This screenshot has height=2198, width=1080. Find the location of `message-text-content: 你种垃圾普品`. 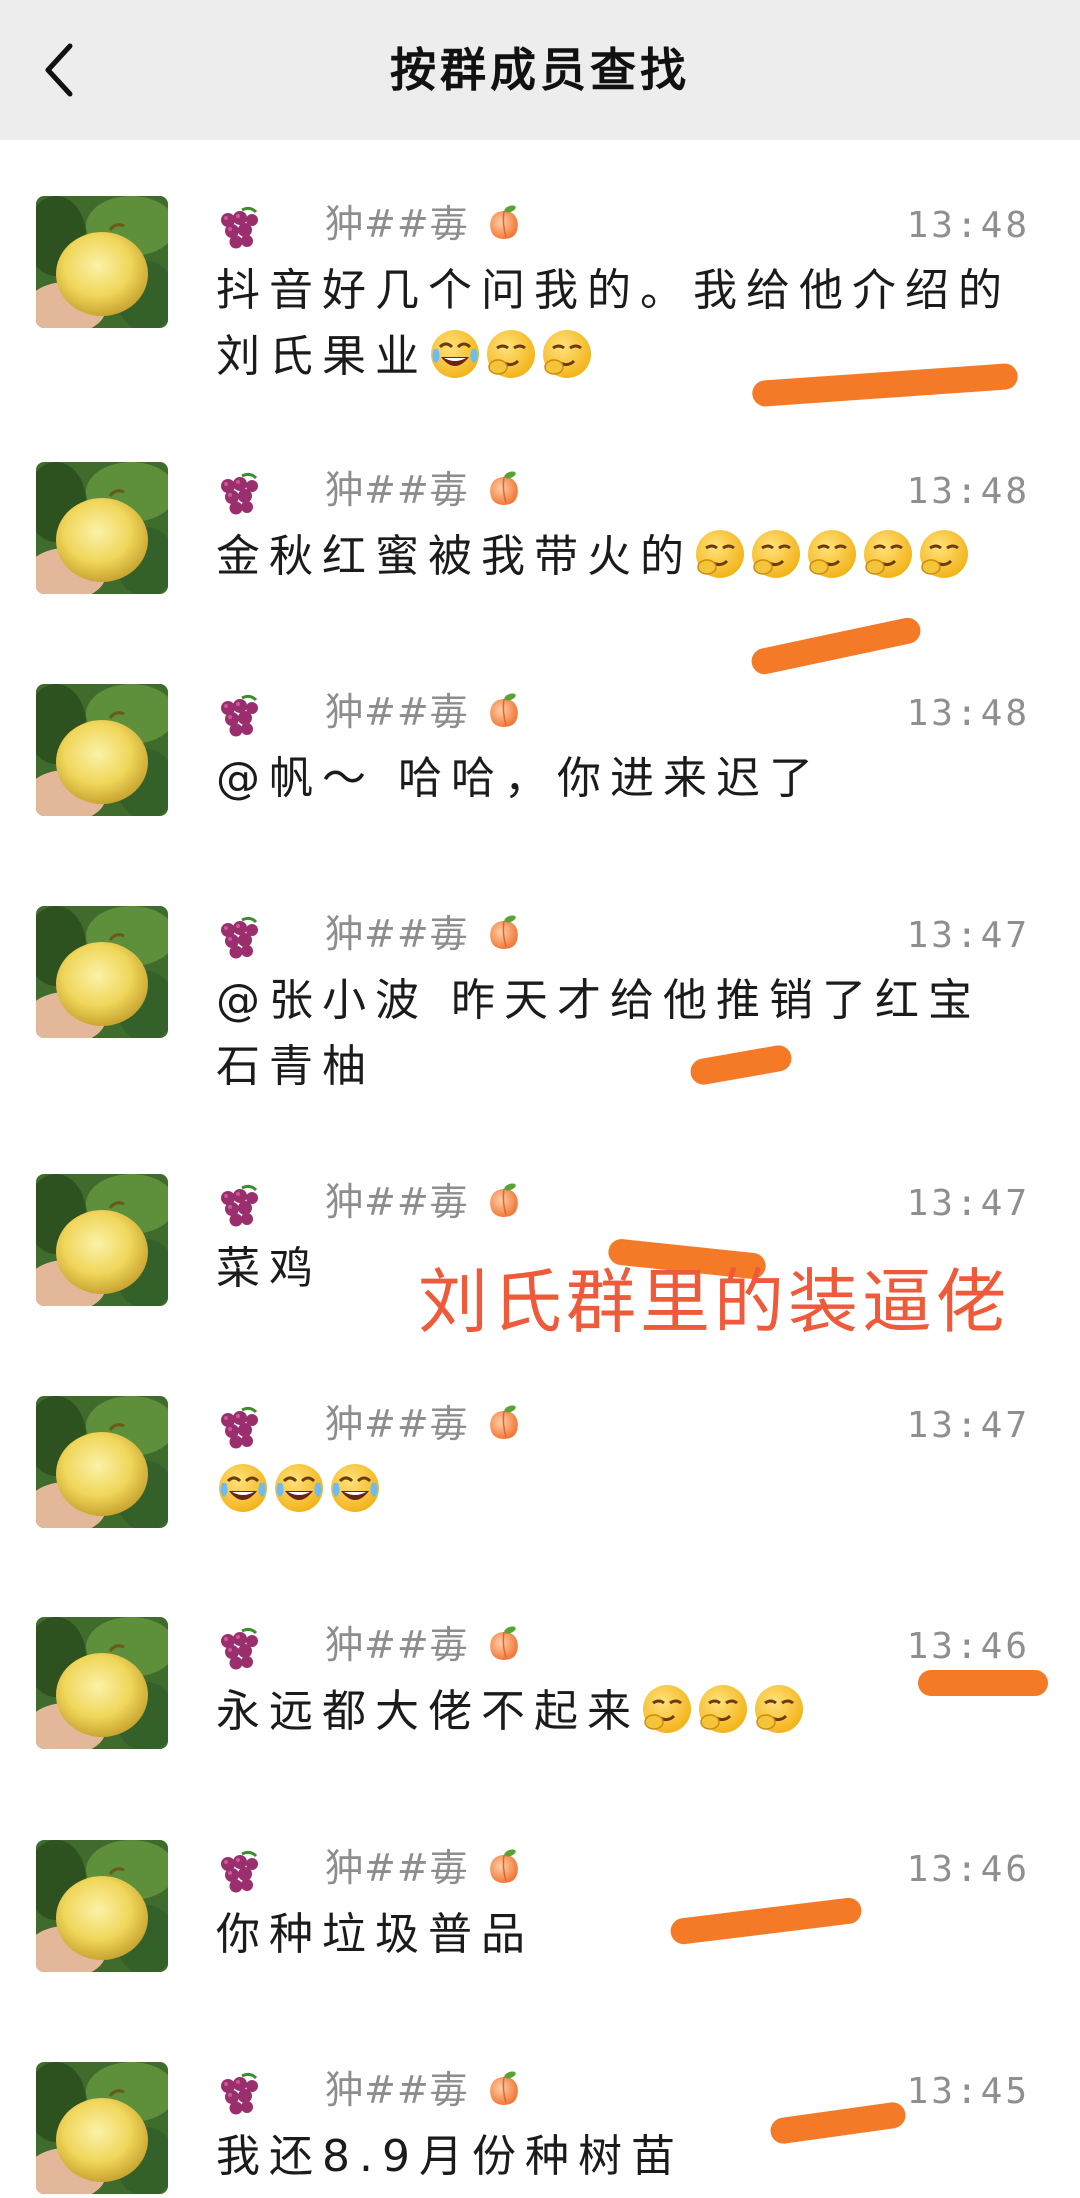

message-text-content: 你种垃圾普品 is located at coordinates (375, 1934).